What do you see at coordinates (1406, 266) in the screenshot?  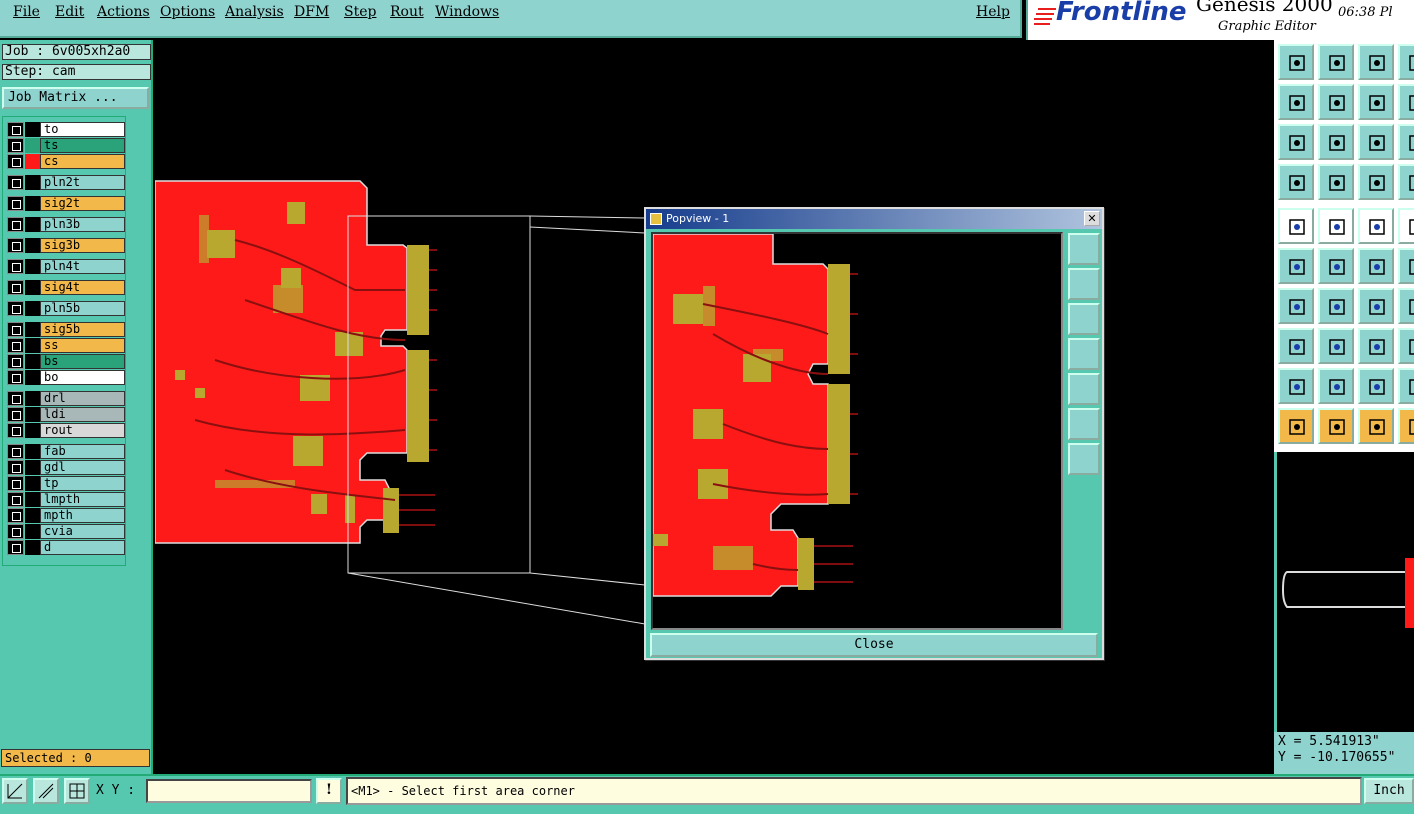 I see `route-button` at bounding box center [1406, 266].